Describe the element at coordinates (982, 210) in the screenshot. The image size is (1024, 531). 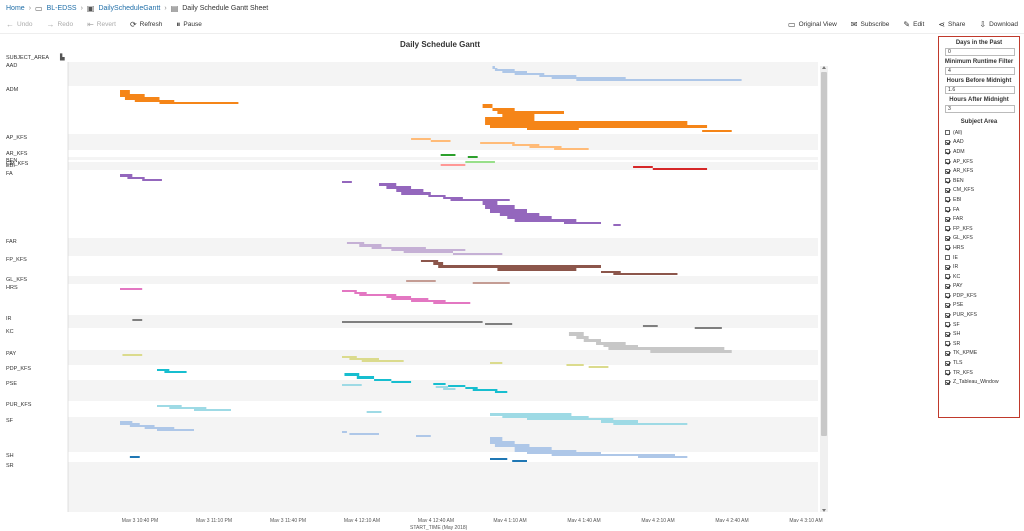
I see `subject-option: FA` at that location.